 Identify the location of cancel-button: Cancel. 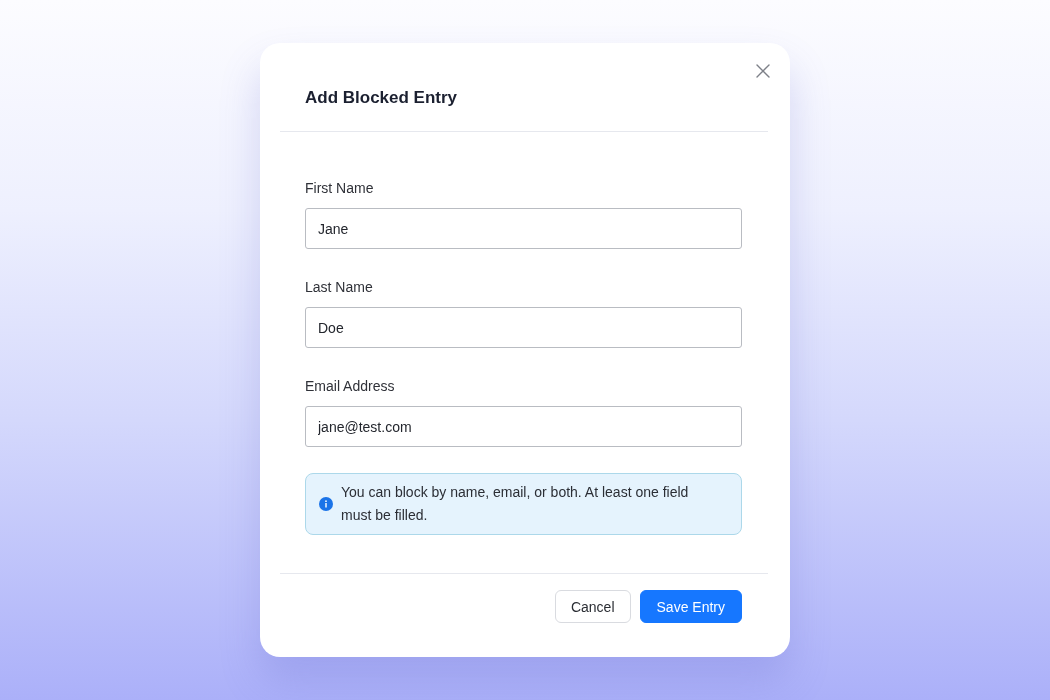
(592, 606).